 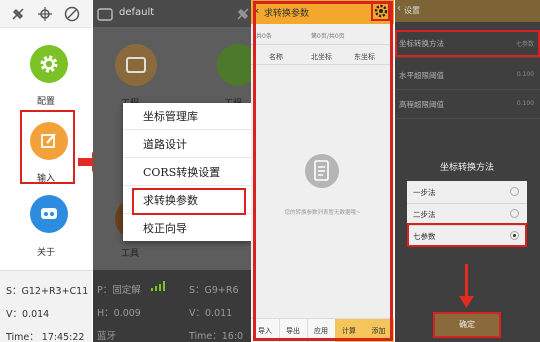 I want to click on page-title: 设置, so click(x=412, y=10).